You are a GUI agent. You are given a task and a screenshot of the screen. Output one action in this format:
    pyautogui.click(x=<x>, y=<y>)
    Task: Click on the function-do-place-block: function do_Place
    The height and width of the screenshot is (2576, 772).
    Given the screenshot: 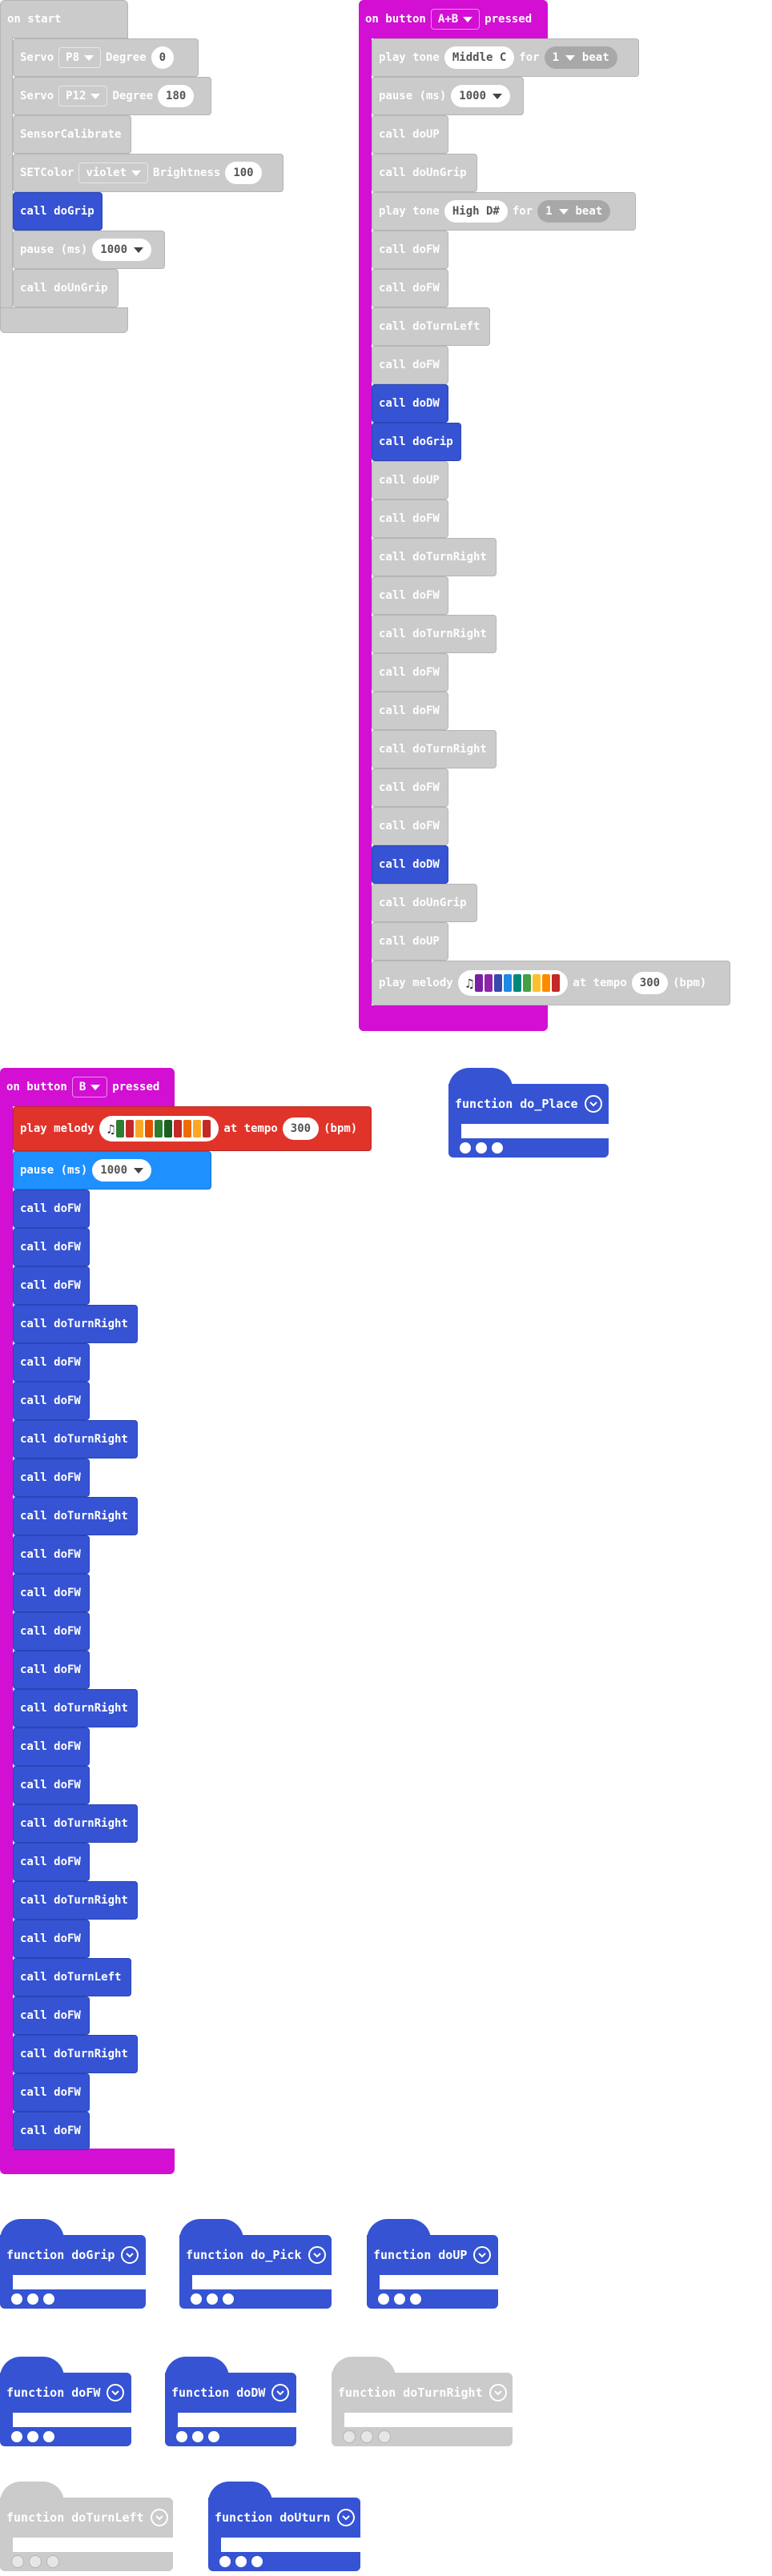 What is the action you would take?
    pyautogui.click(x=529, y=1117)
    